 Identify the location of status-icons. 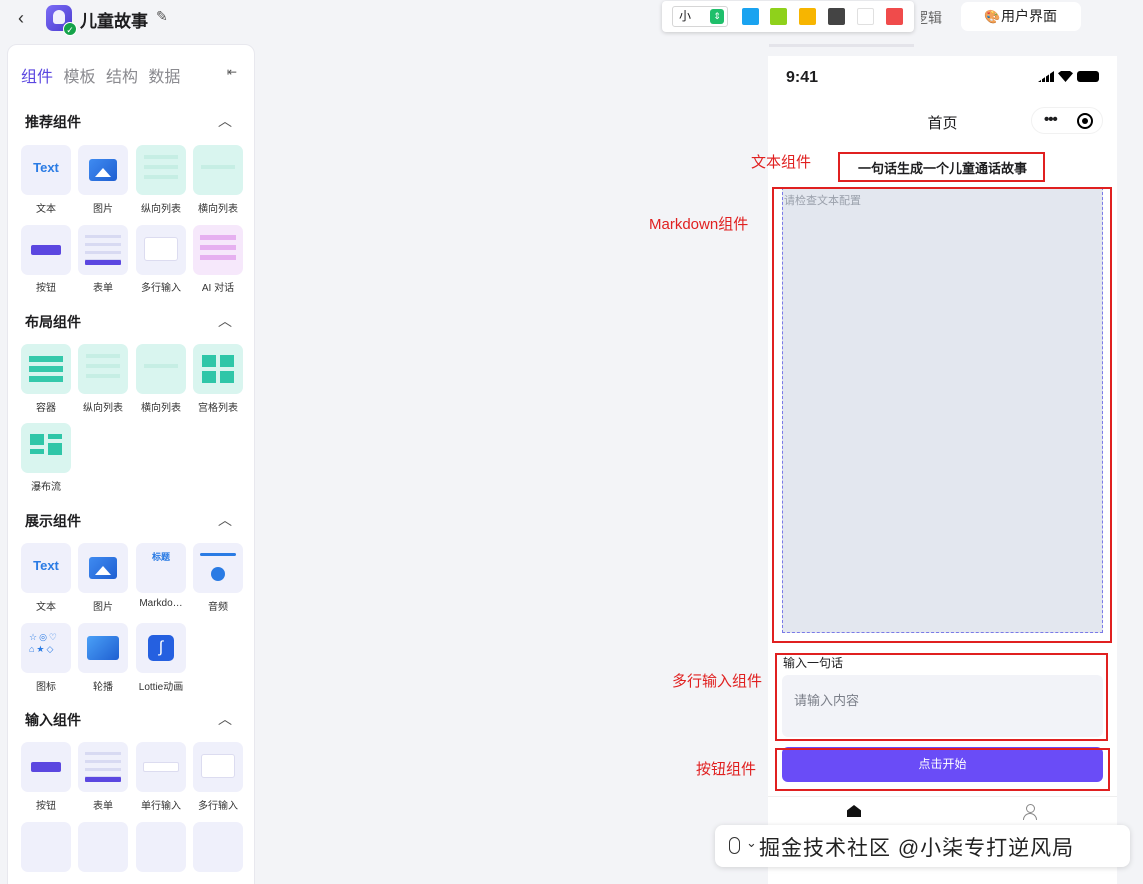
(1068, 77).